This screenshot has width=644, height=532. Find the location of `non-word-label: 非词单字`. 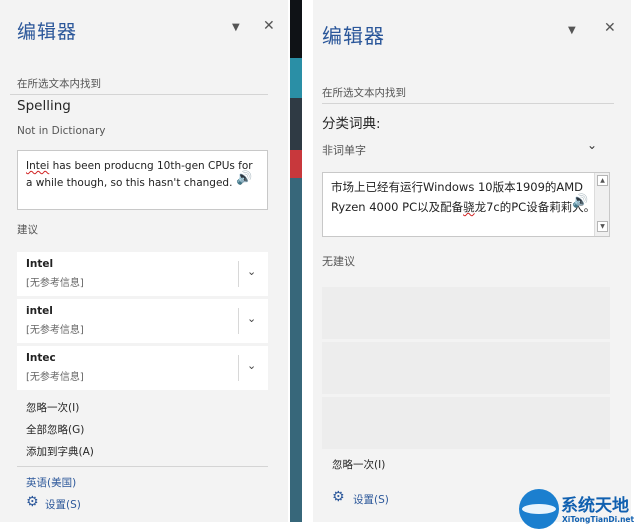

non-word-label: 非词单字 is located at coordinates (344, 150).